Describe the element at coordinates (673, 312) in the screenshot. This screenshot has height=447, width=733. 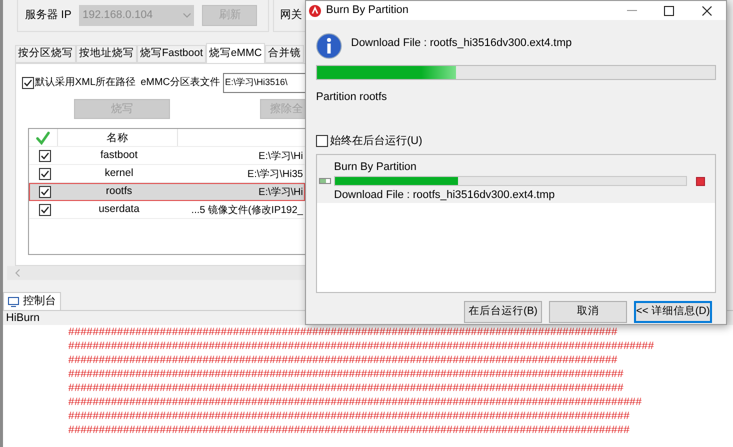
I see `dialog-button: << 详细信息(D)` at that location.